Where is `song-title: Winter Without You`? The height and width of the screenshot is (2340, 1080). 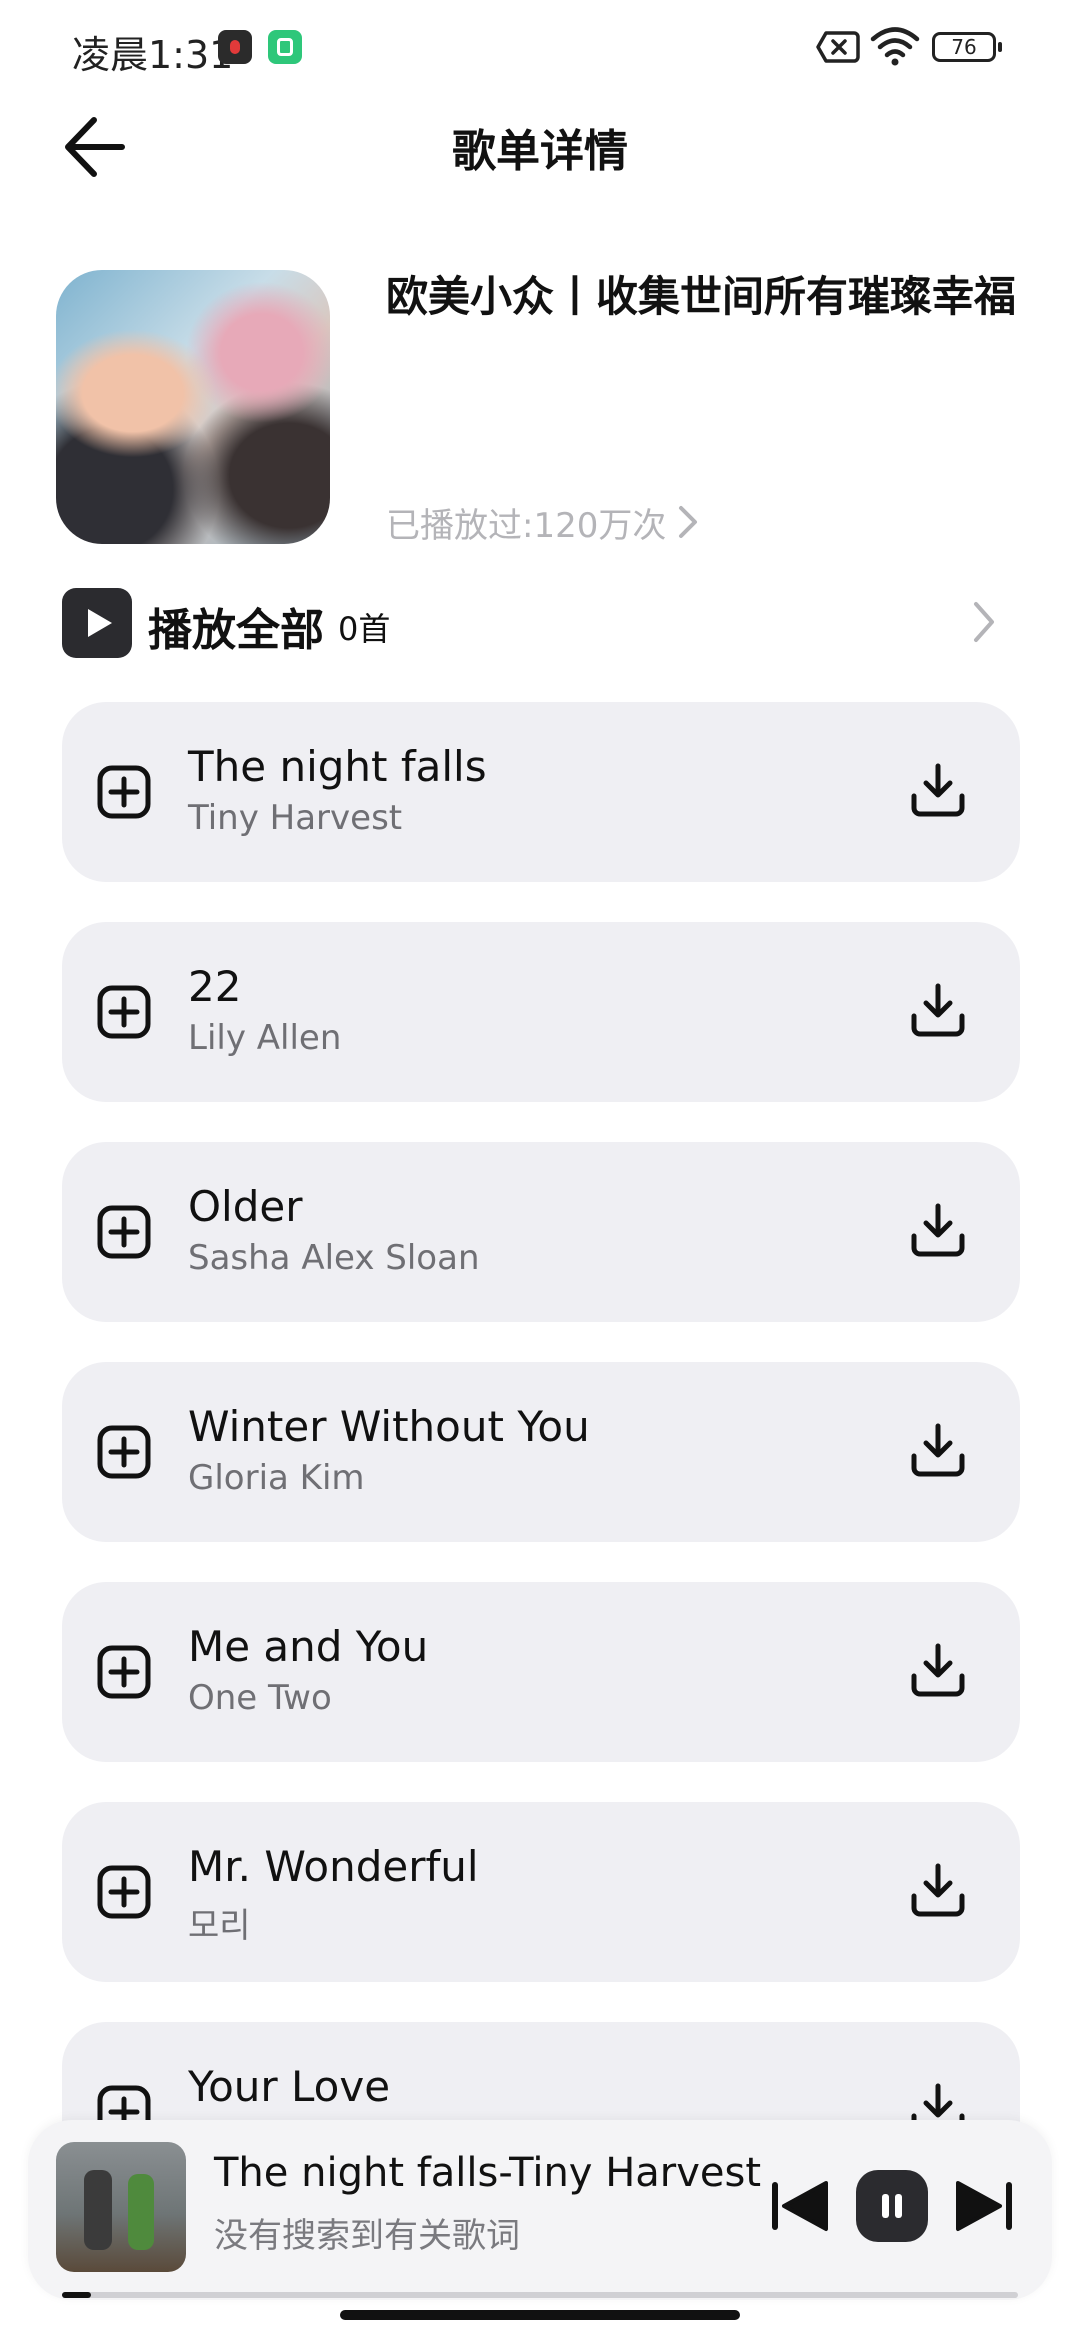 song-title: Winter Without You is located at coordinates (389, 1426).